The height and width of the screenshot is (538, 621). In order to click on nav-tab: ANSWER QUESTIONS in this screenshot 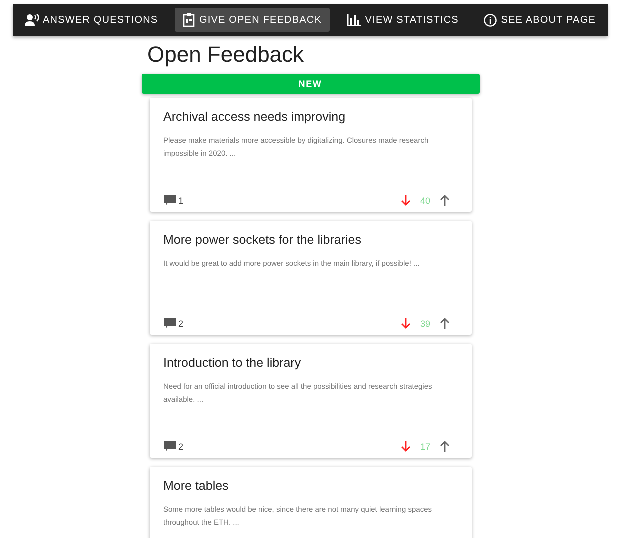, I will do `click(91, 20)`.